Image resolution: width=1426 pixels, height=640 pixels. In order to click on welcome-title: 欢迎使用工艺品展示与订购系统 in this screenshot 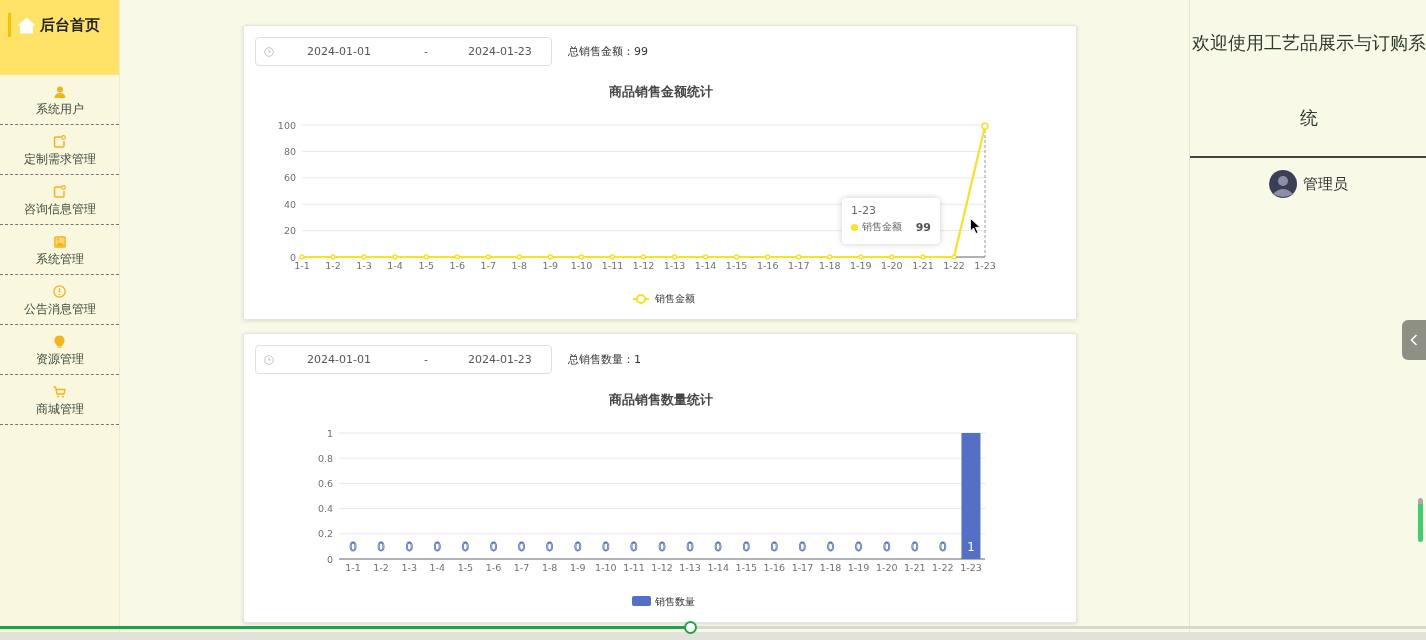, I will do `click(1308, 79)`.